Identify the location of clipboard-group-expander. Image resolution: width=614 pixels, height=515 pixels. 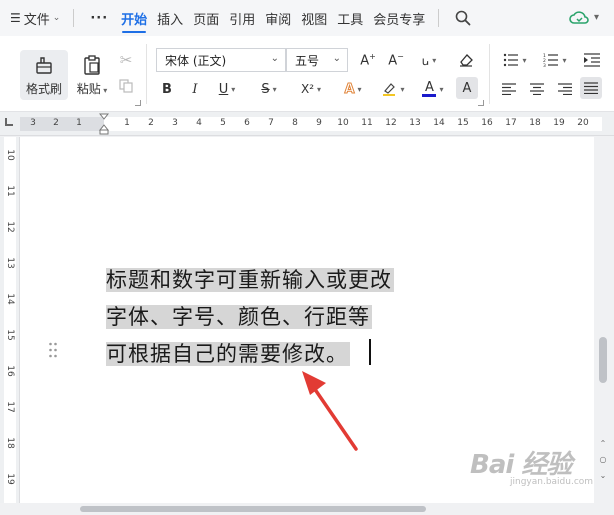
(138, 103).